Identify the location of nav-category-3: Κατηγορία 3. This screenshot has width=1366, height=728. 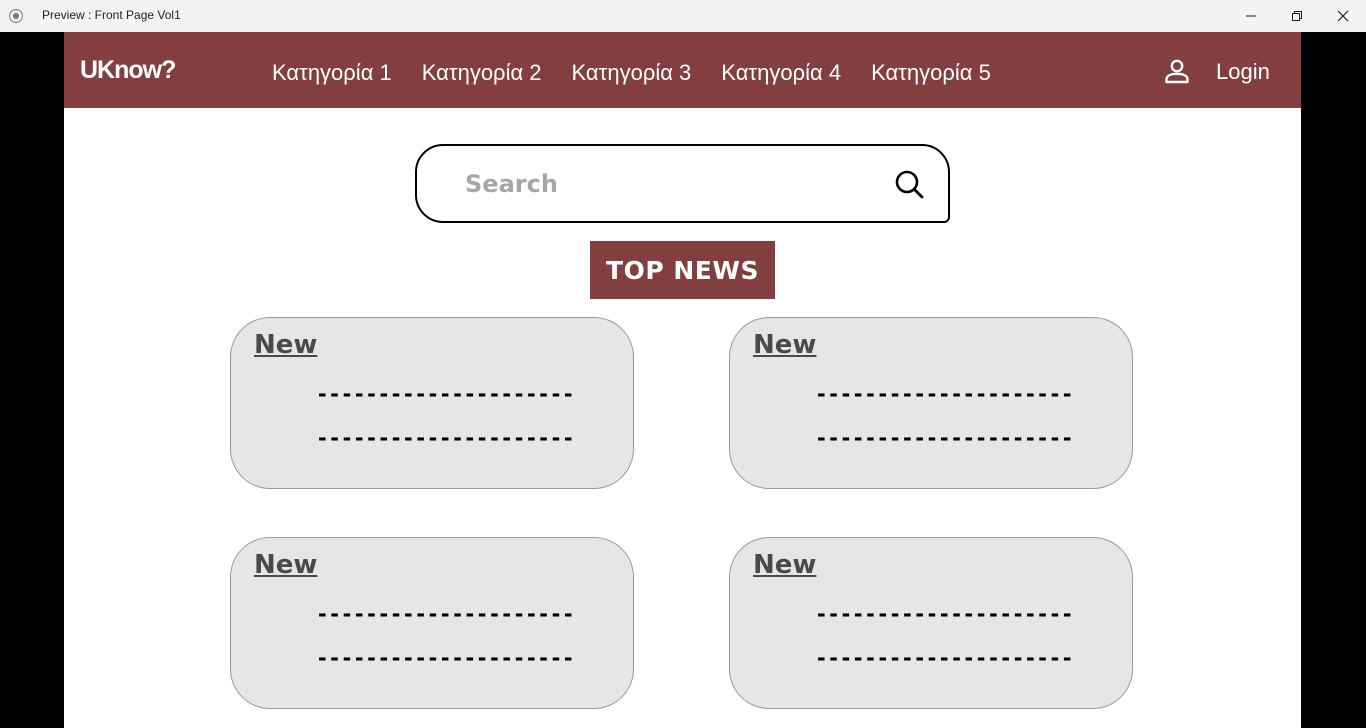
(632, 73).